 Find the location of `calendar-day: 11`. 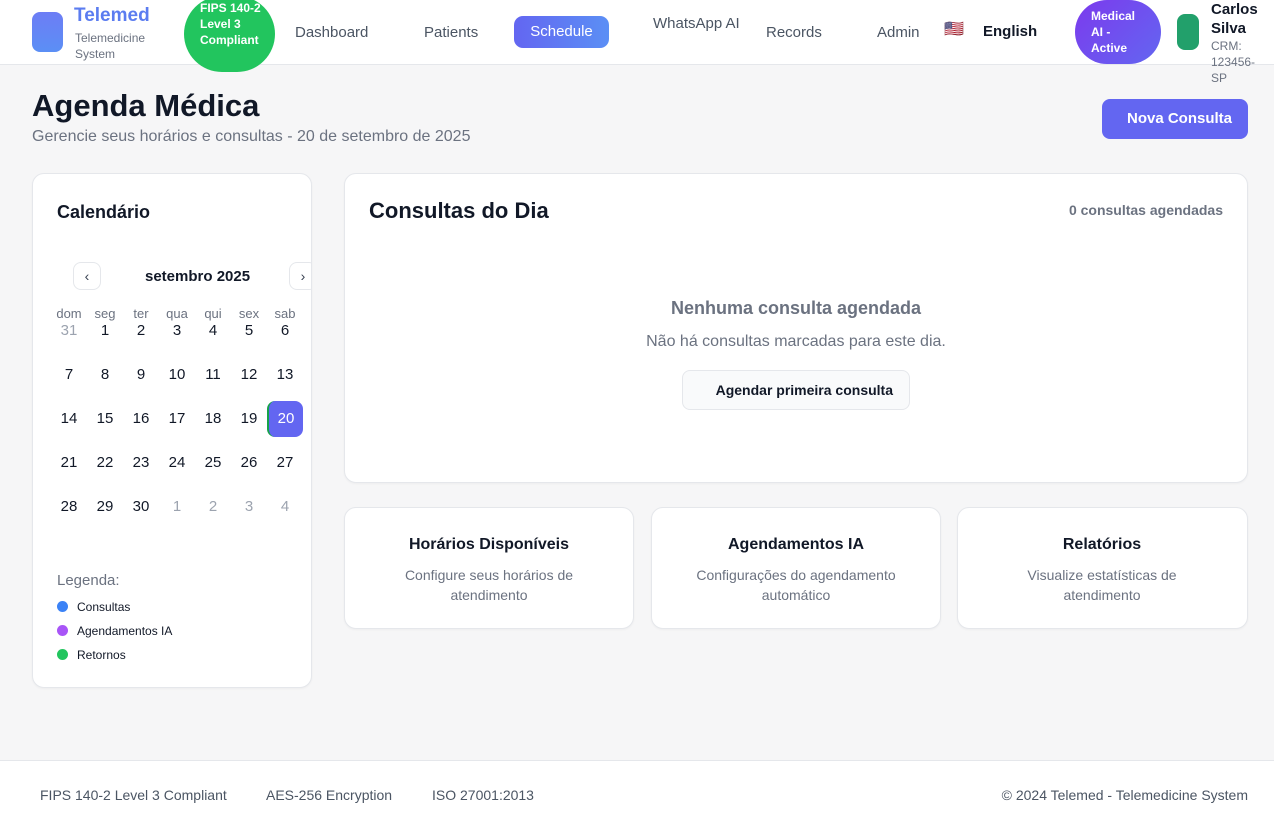

calendar-day: 11 is located at coordinates (213, 375).